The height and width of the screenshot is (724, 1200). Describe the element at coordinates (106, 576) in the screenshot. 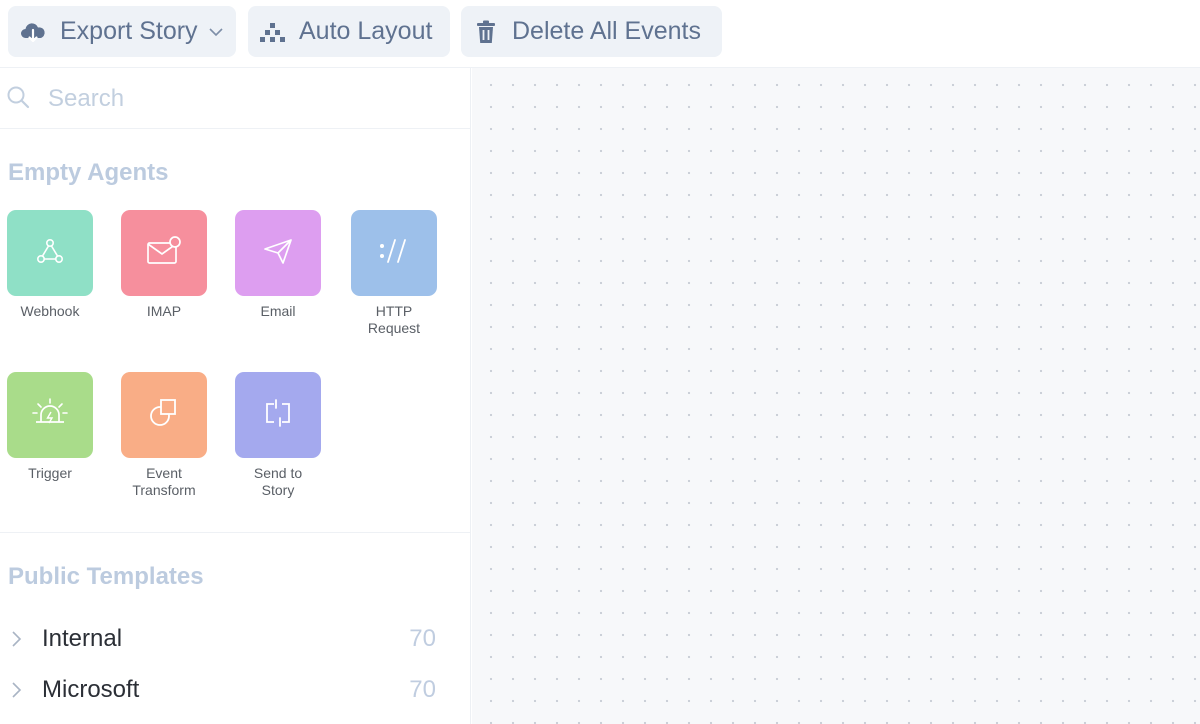

I see `public-templates-heading: Public Templates` at that location.